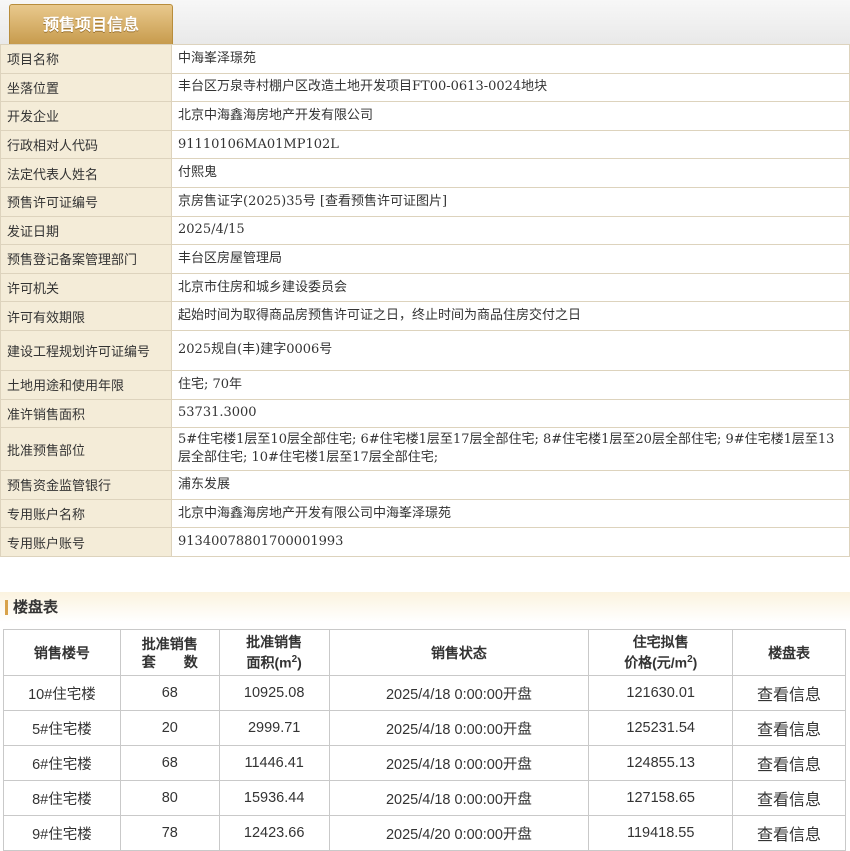 This screenshot has width=850, height=851. What do you see at coordinates (510, 259) in the screenshot?
I see `info-value: 丰台区房屋管理局` at bounding box center [510, 259].